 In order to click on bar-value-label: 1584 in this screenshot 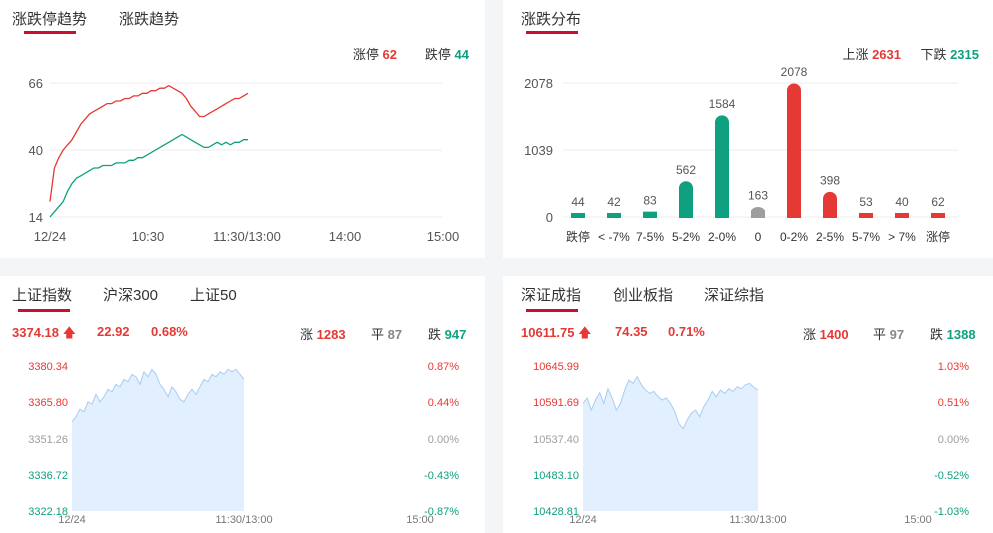, I will do `click(722, 104)`.